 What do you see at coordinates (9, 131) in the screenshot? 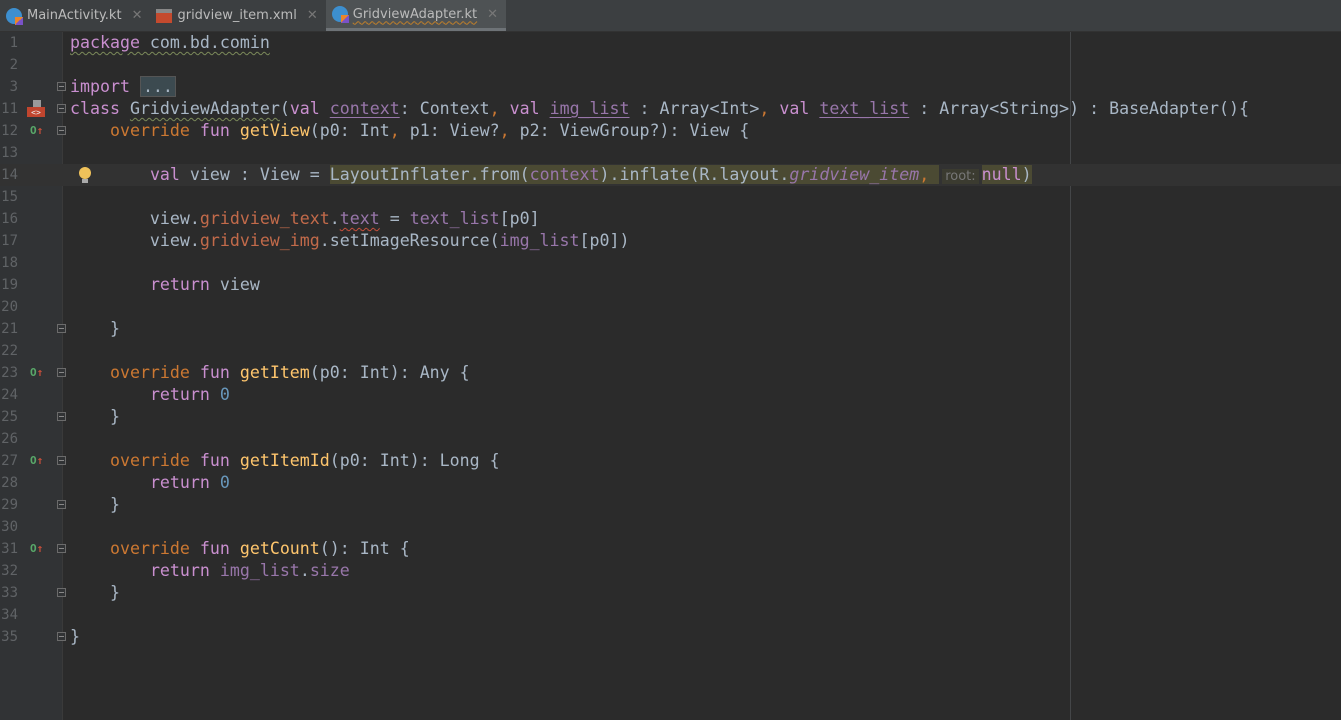
I see `line-number: 12` at bounding box center [9, 131].